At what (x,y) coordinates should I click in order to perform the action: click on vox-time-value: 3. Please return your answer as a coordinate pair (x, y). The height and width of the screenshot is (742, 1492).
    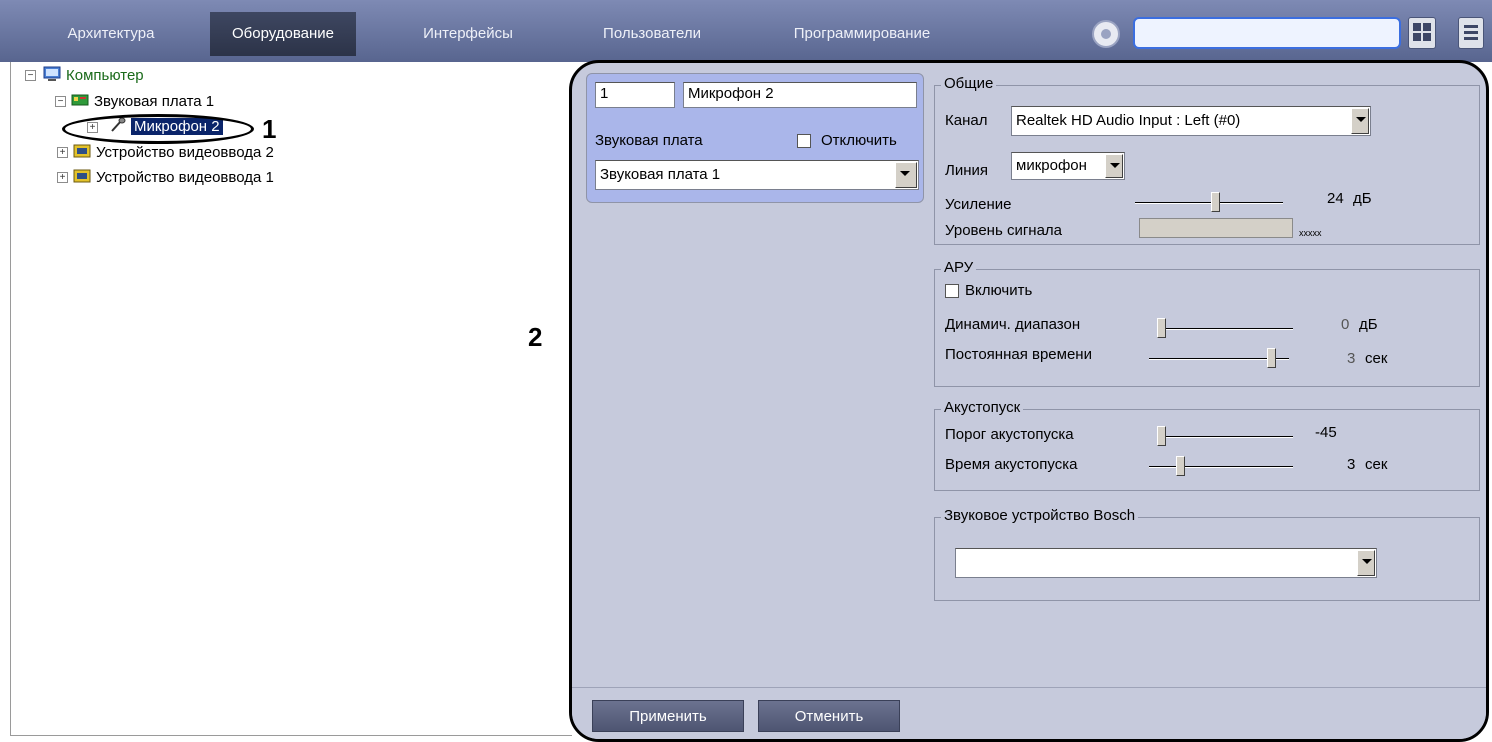
    Looking at the image, I should click on (1351, 464).